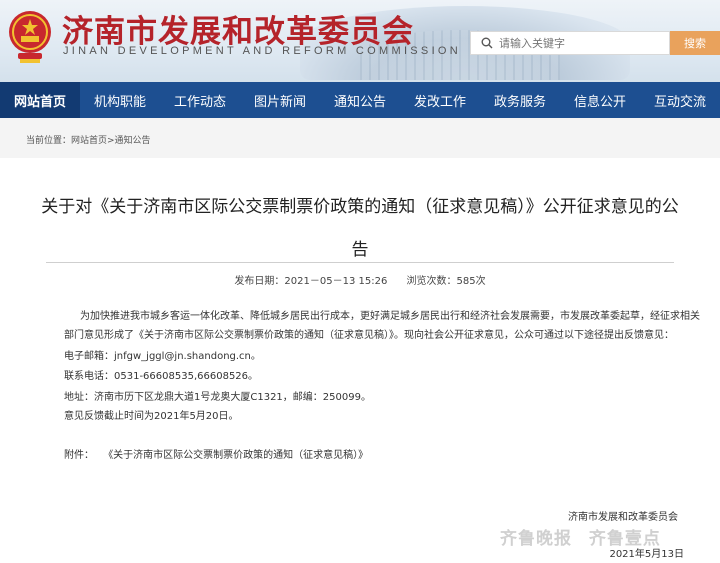 This screenshot has width=720, height=563. What do you see at coordinates (120, 100) in the screenshot?
I see `nav-item-functions: 机构职能` at bounding box center [120, 100].